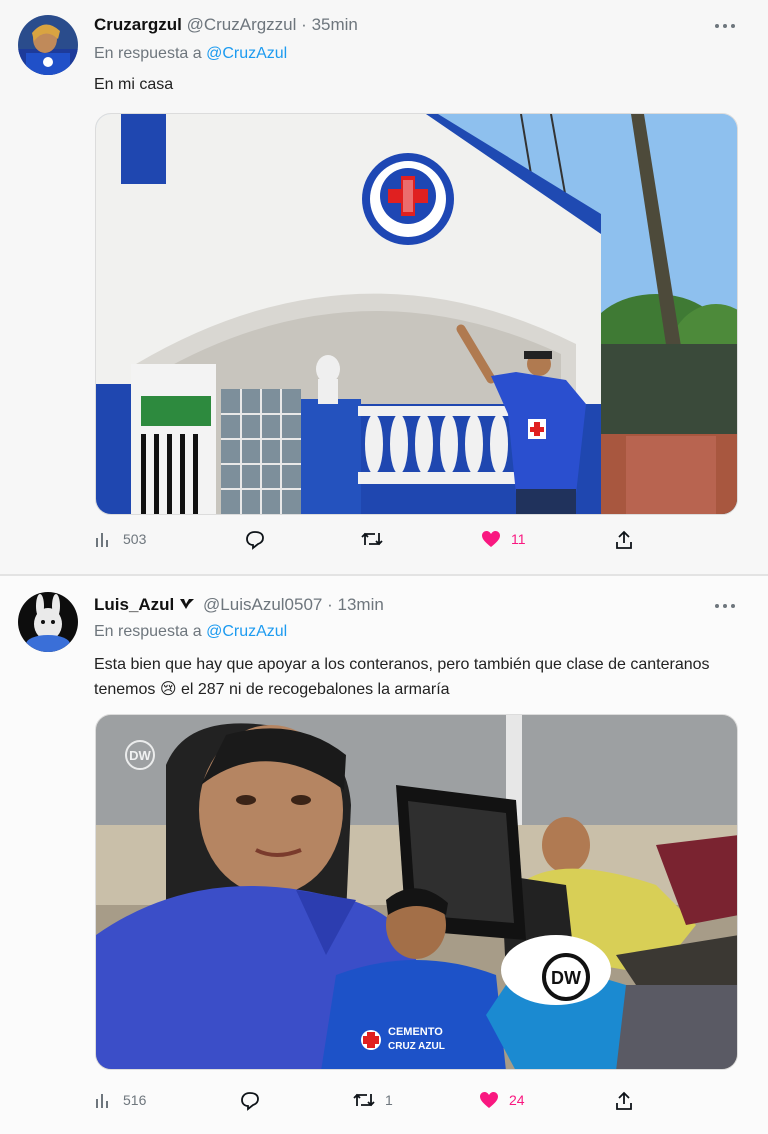 This screenshot has width=768, height=1134. What do you see at coordinates (389, 1100) in the screenshot?
I see `retweet-count: 1` at bounding box center [389, 1100].